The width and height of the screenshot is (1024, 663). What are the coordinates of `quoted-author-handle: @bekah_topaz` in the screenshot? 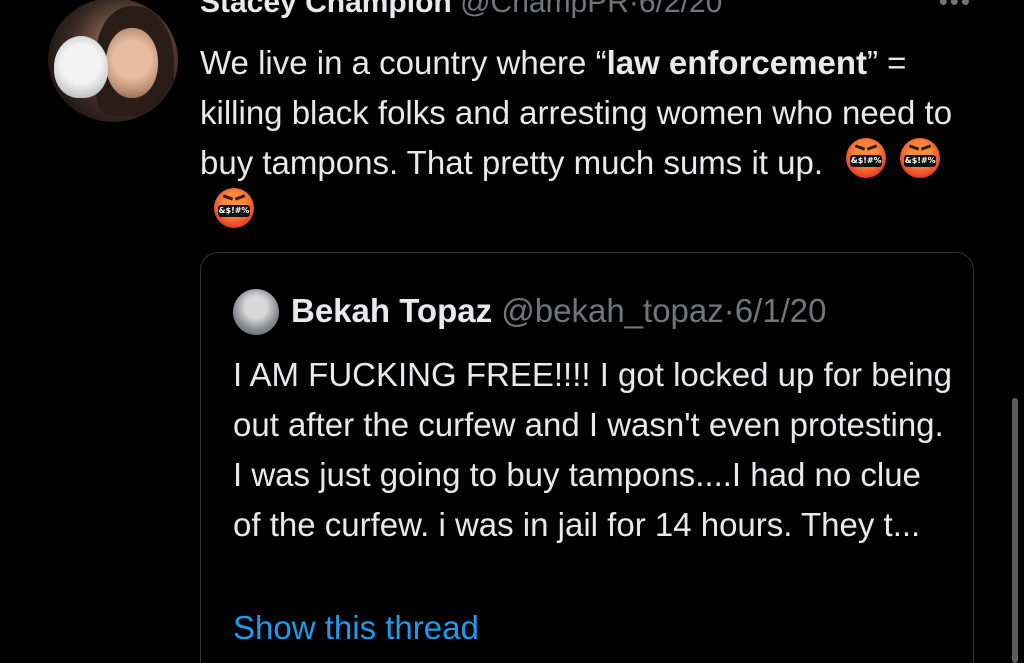 It's located at (612, 310).